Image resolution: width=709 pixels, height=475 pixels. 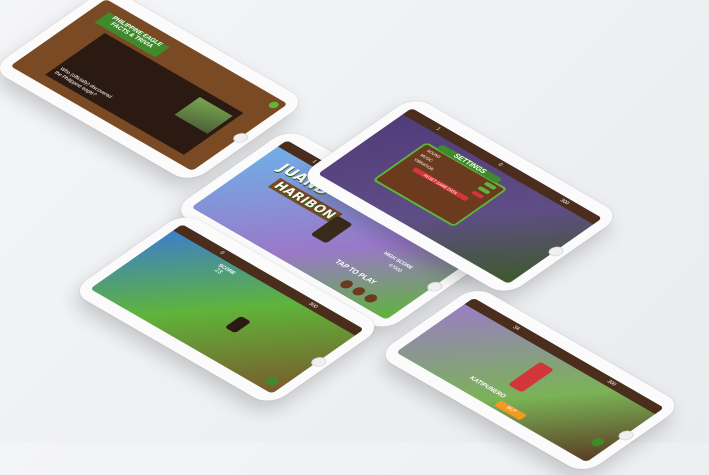 What do you see at coordinates (272, 381) in the screenshot?
I see `pause-button` at bounding box center [272, 381].